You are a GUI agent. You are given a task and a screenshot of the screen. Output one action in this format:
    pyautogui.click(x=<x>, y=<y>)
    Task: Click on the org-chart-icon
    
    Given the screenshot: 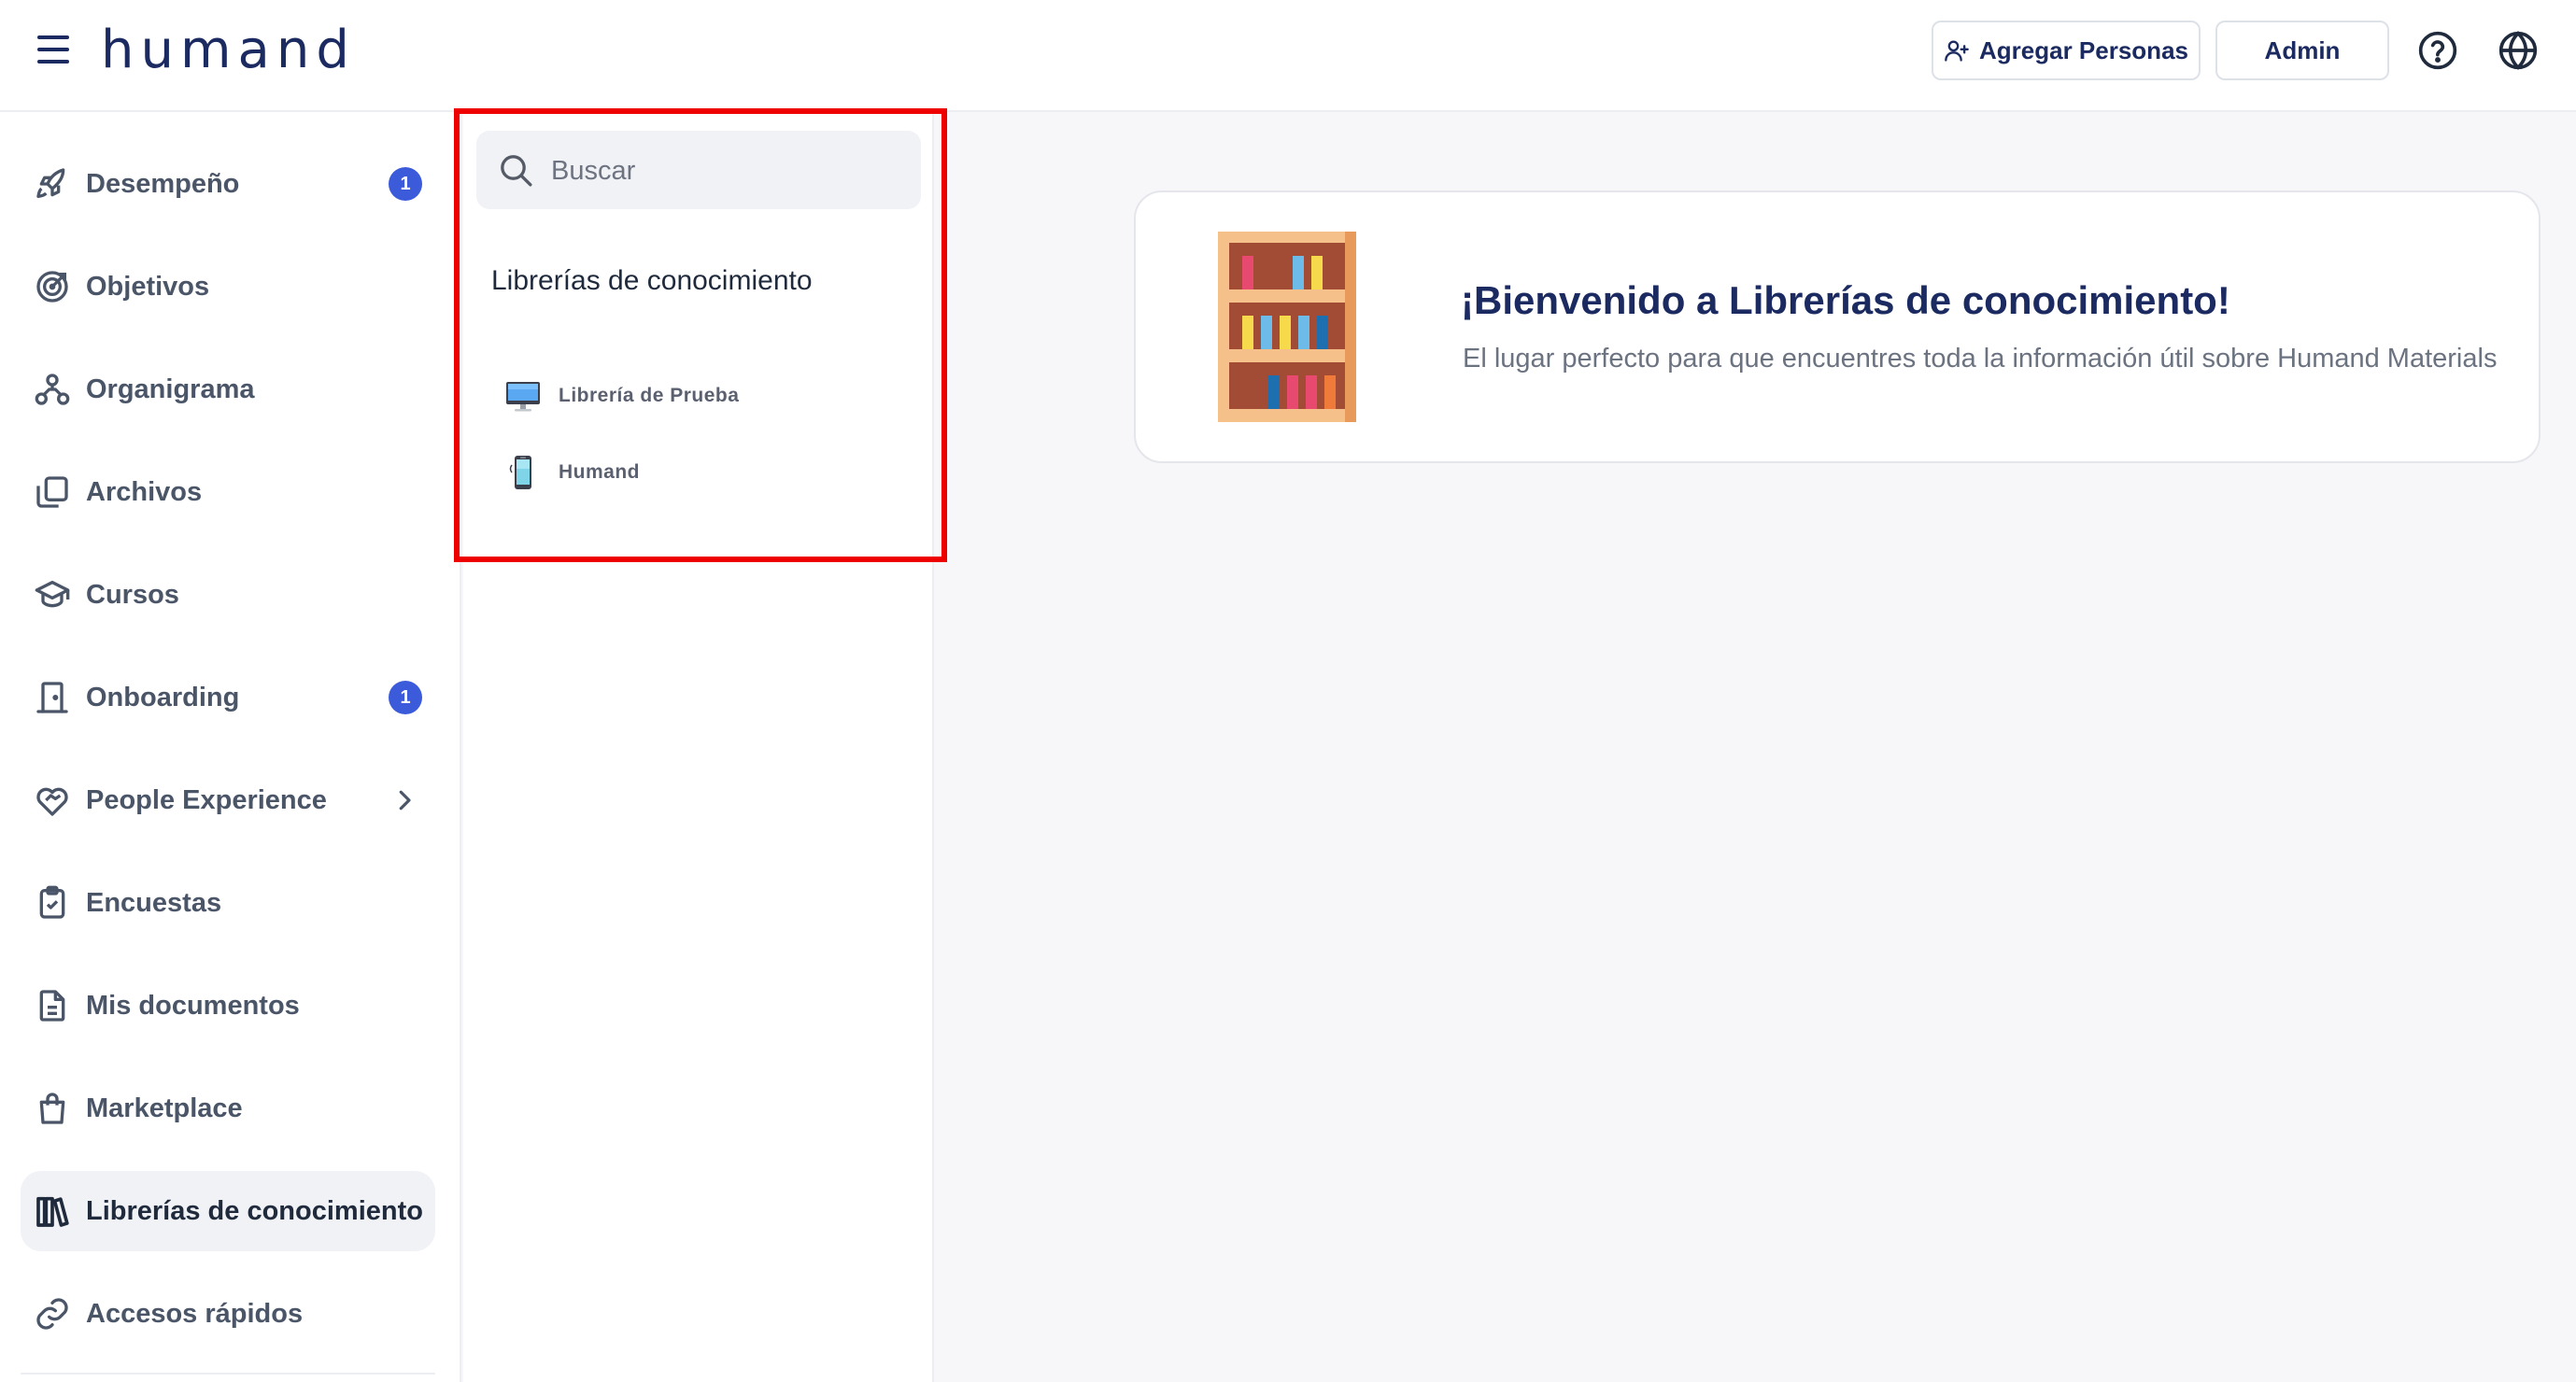 What is the action you would take?
    pyautogui.click(x=52, y=389)
    